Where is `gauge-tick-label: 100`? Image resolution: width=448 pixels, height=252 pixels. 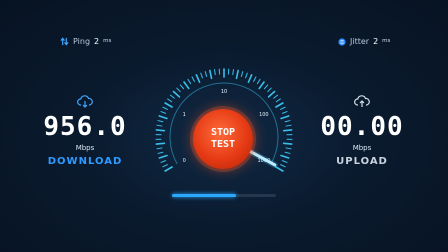 gauge-tick-label: 100 is located at coordinates (264, 115).